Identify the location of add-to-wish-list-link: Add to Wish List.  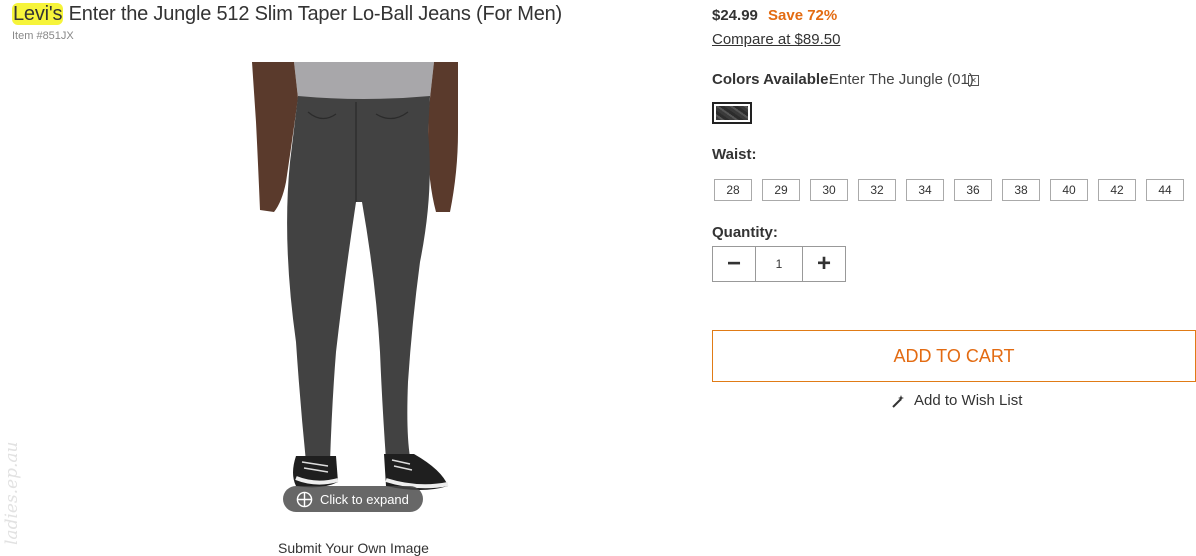
(956, 400).